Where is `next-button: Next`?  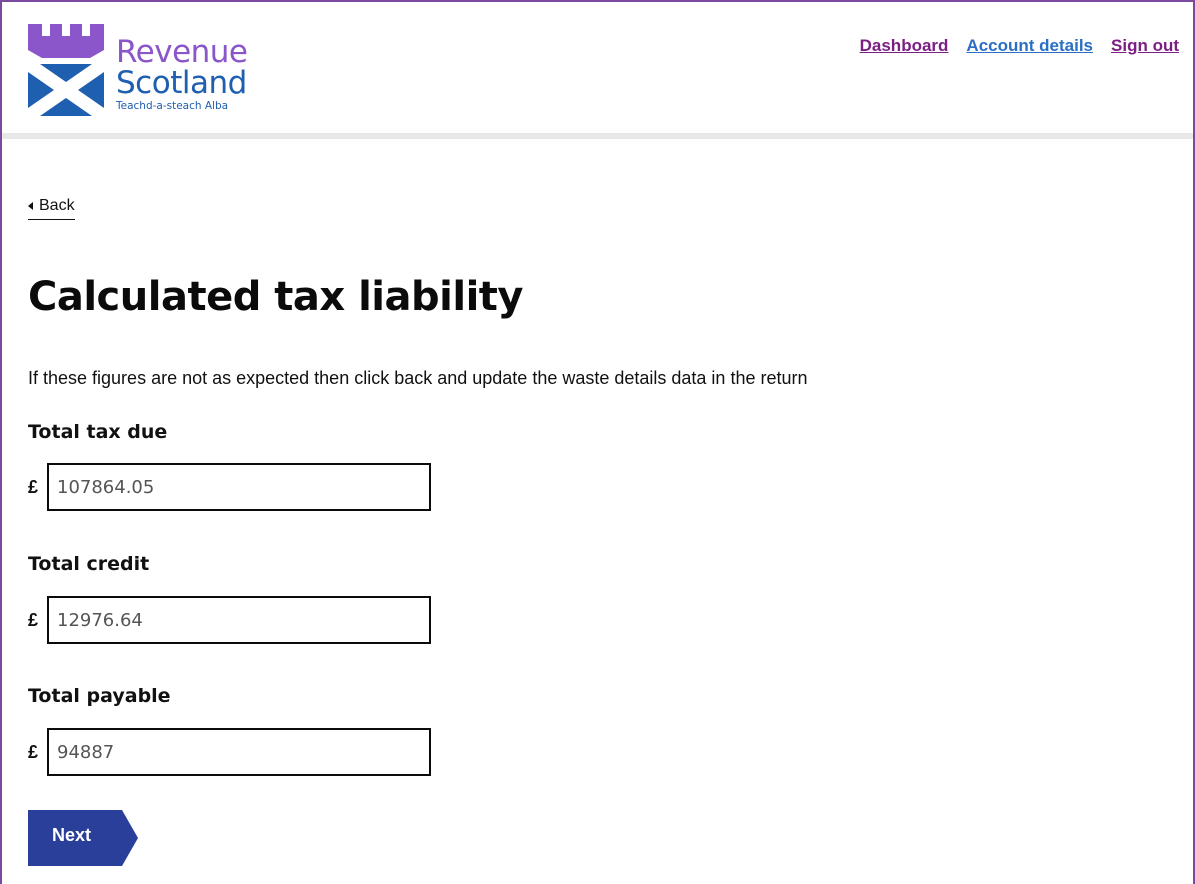
next-button: Next is located at coordinates (84, 838).